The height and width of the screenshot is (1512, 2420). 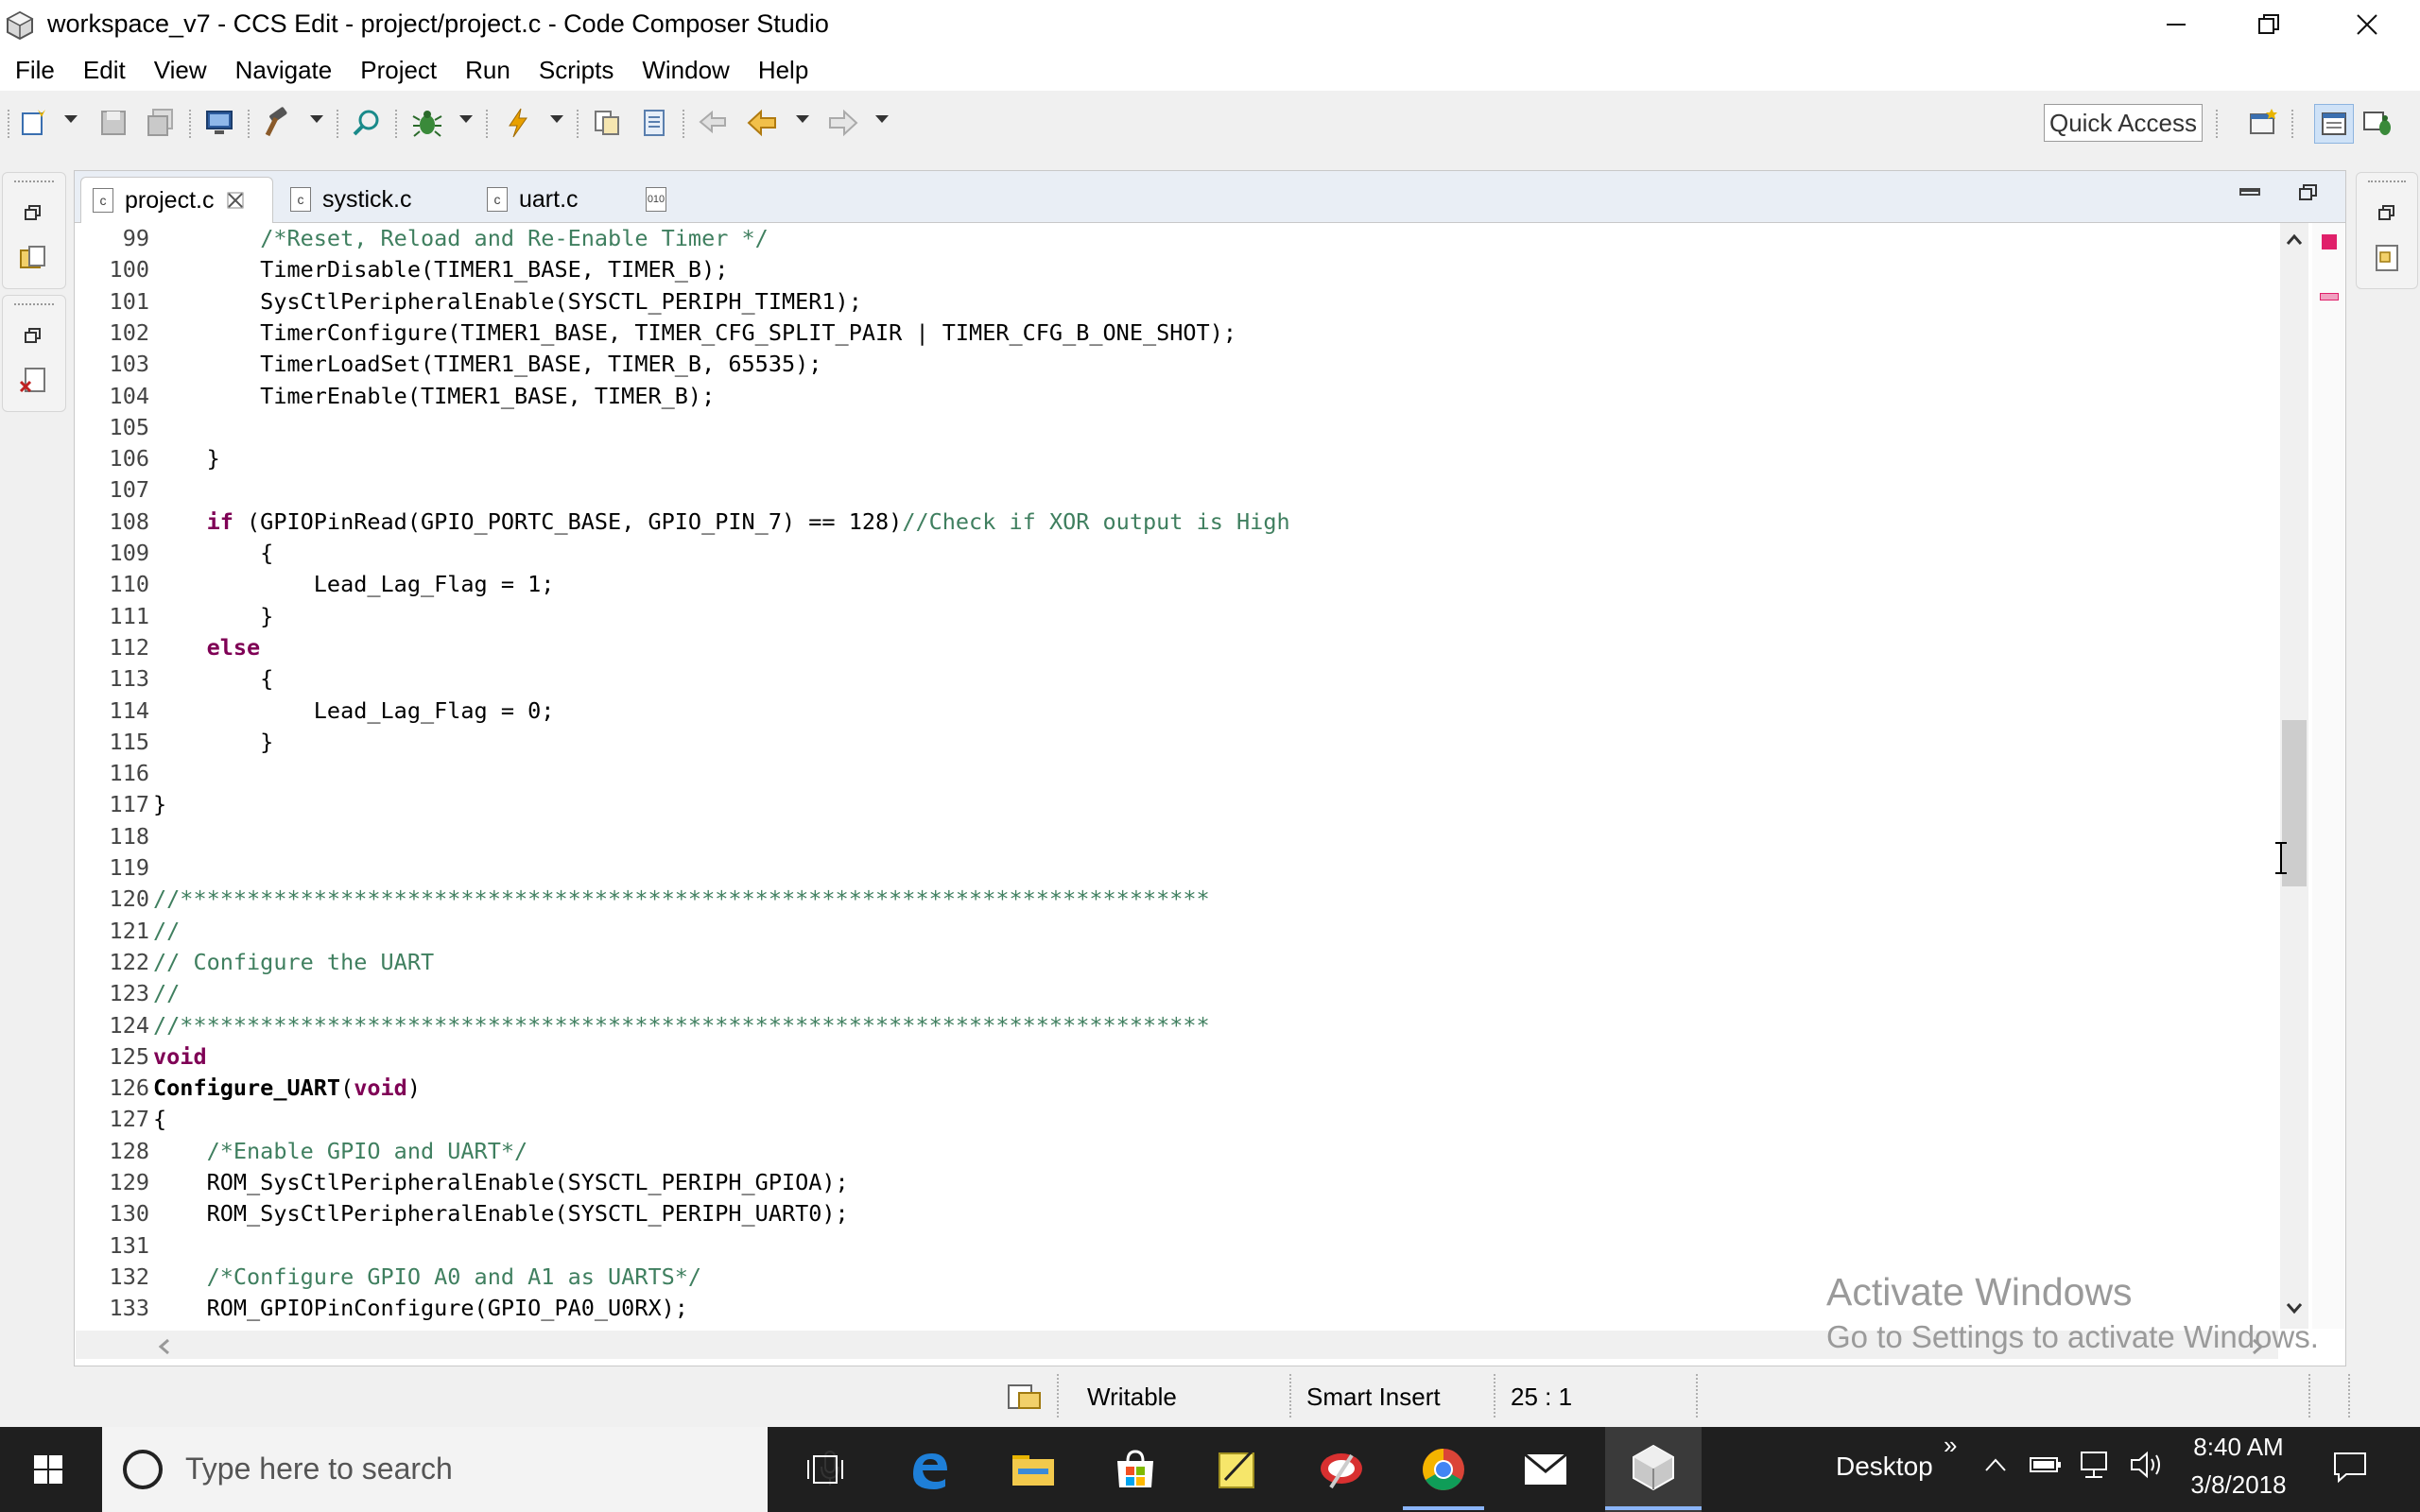 I want to click on task-view-button, so click(x=825, y=1469).